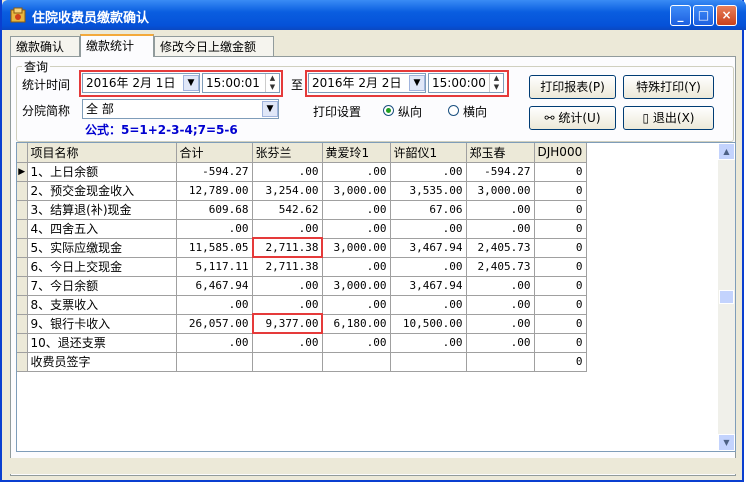 The width and height of the screenshot is (748, 487). I want to click on portrait-label: 纵向, so click(410, 111).